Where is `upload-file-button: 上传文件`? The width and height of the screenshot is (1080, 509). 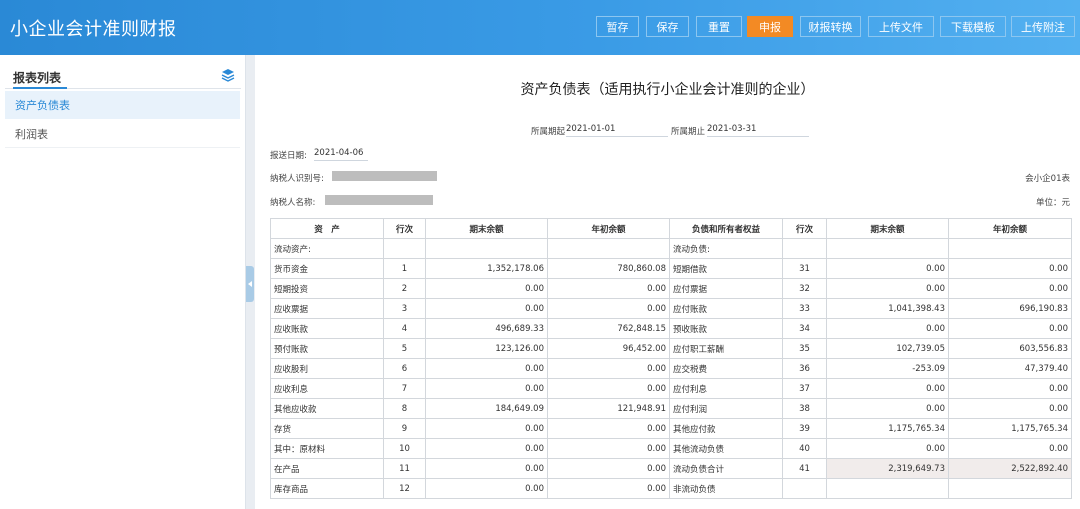 upload-file-button: 上传文件 is located at coordinates (901, 26).